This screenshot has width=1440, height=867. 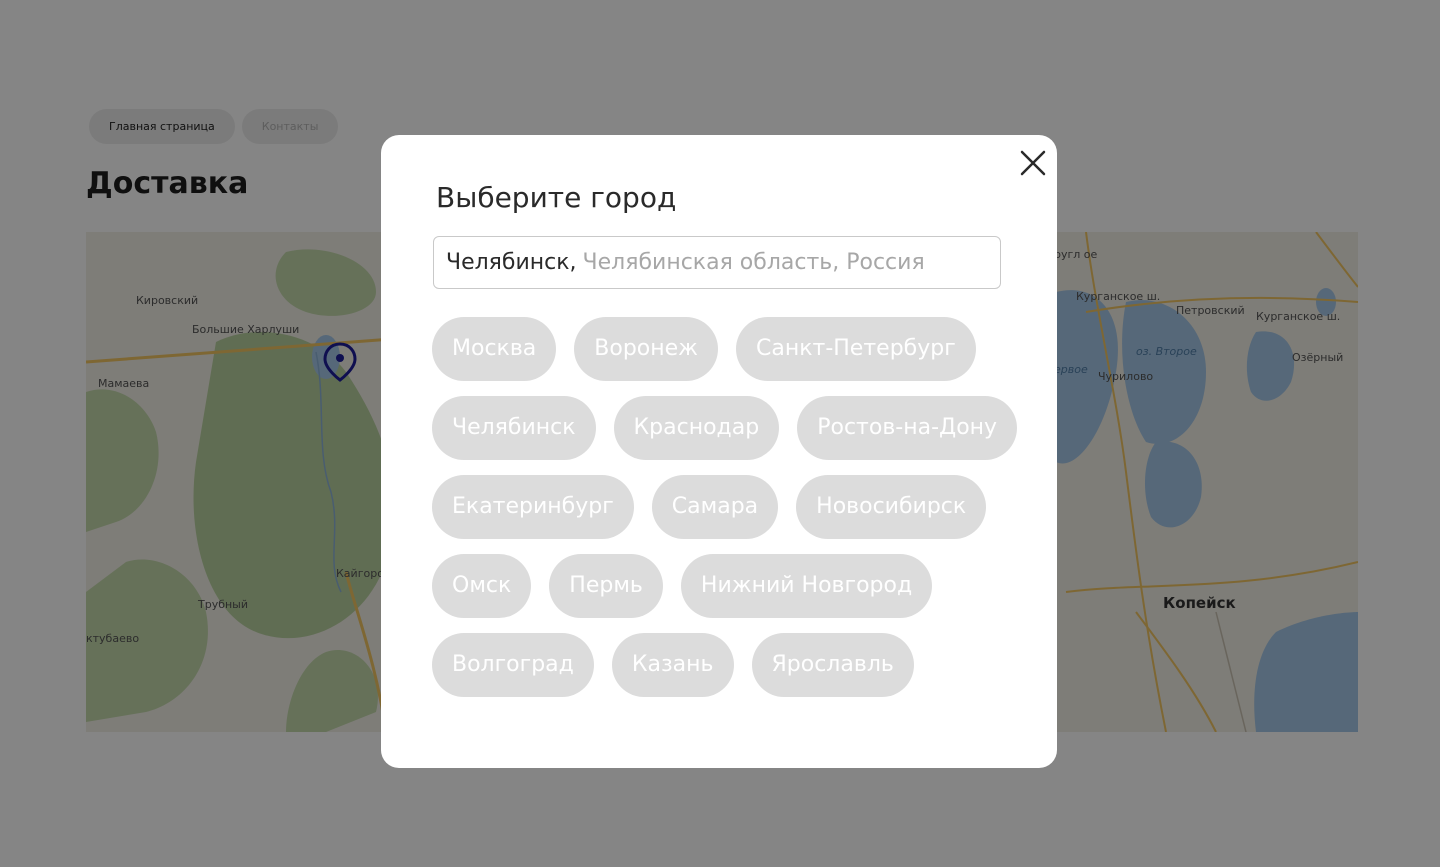 I want to click on city-row: Екатеринбург Самара Новосибирск, so click(x=732, y=507).